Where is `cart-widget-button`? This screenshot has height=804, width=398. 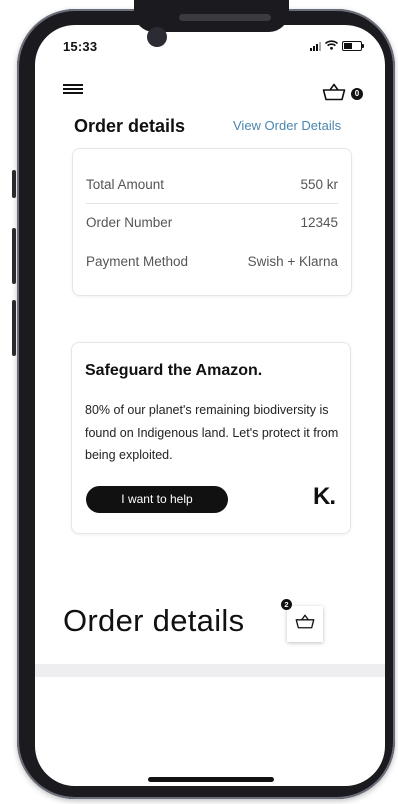
cart-widget-button is located at coordinates (305, 624).